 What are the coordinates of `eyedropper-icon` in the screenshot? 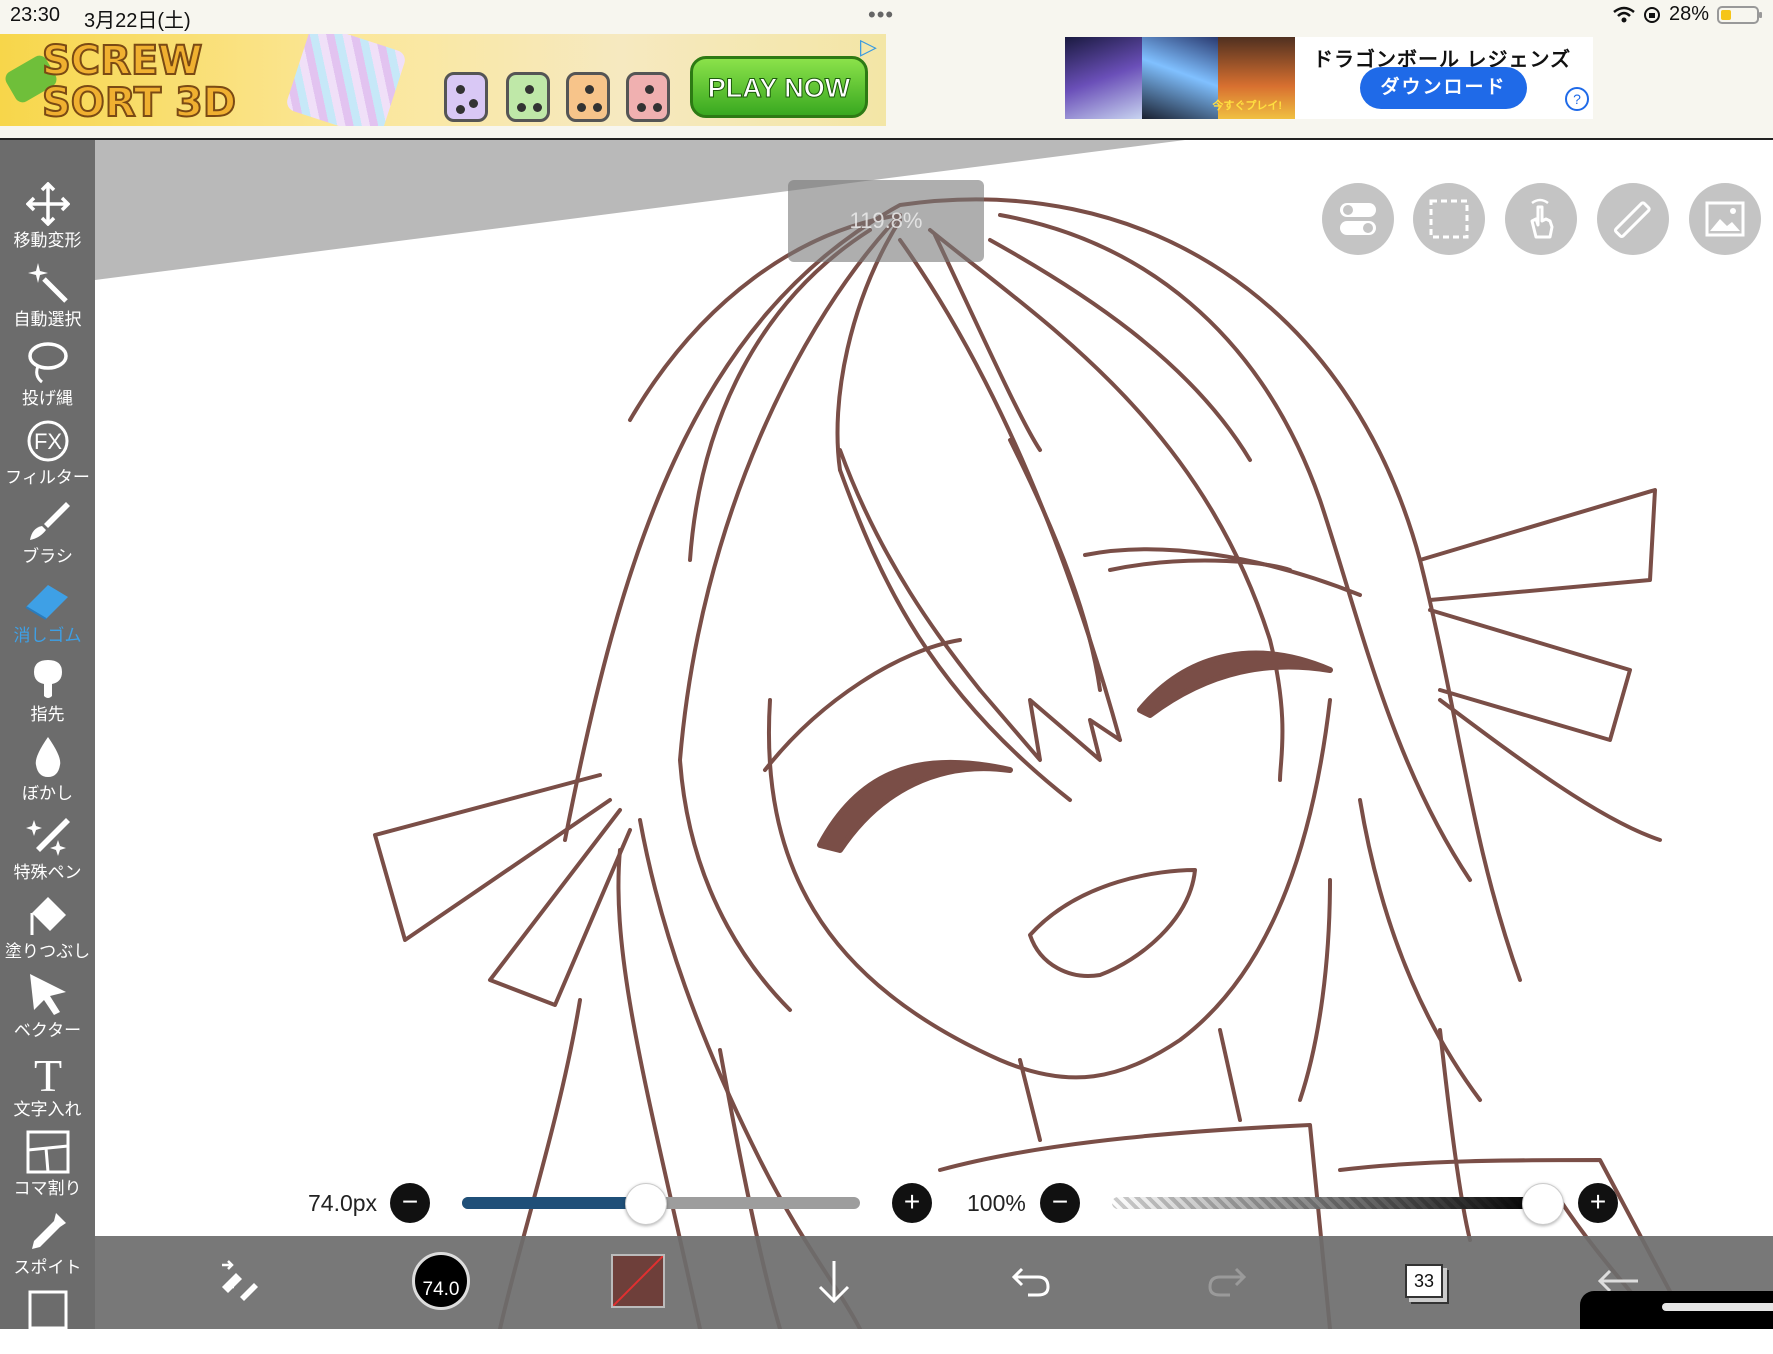 It's located at (47, 1231).